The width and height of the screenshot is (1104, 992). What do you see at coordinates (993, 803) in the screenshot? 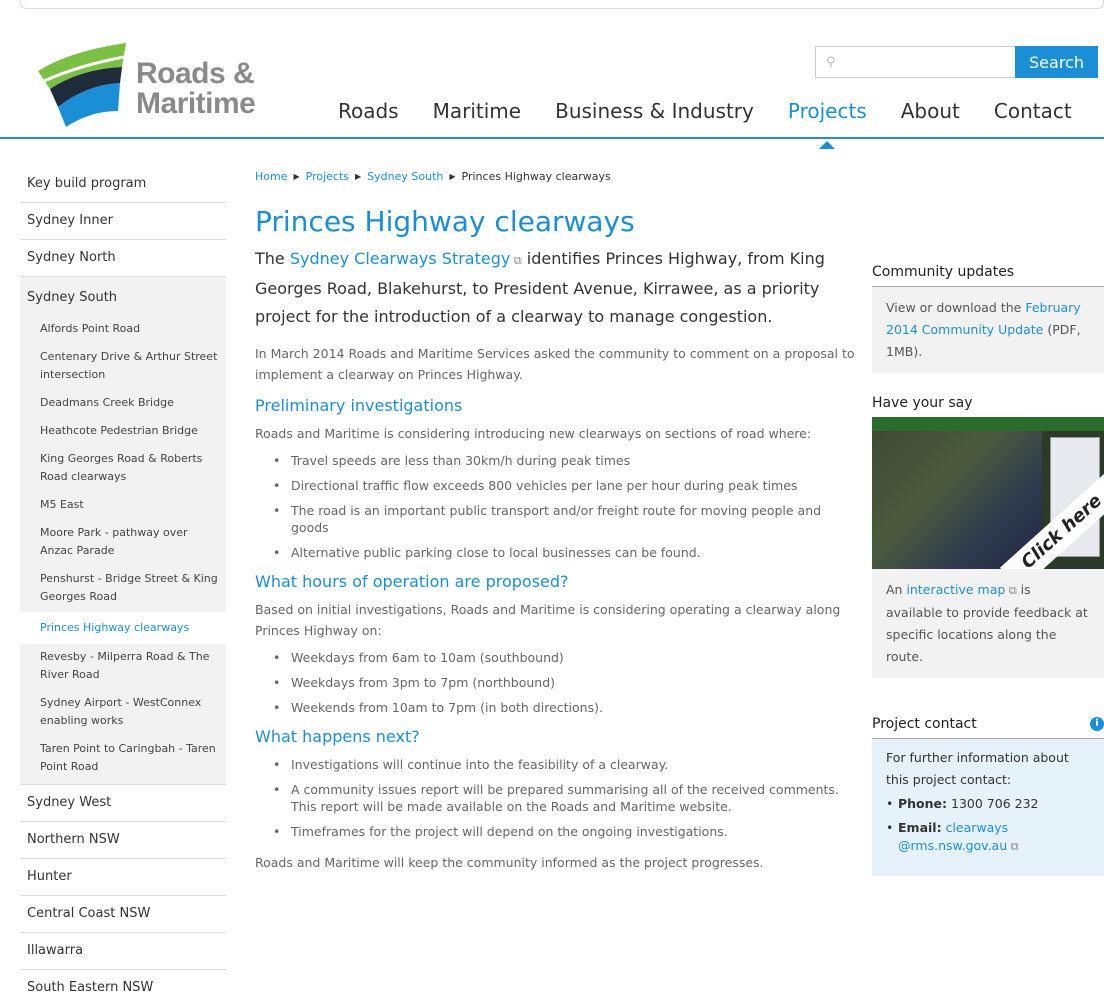
I see `phone-value: 1300 706 232` at bounding box center [993, 803].